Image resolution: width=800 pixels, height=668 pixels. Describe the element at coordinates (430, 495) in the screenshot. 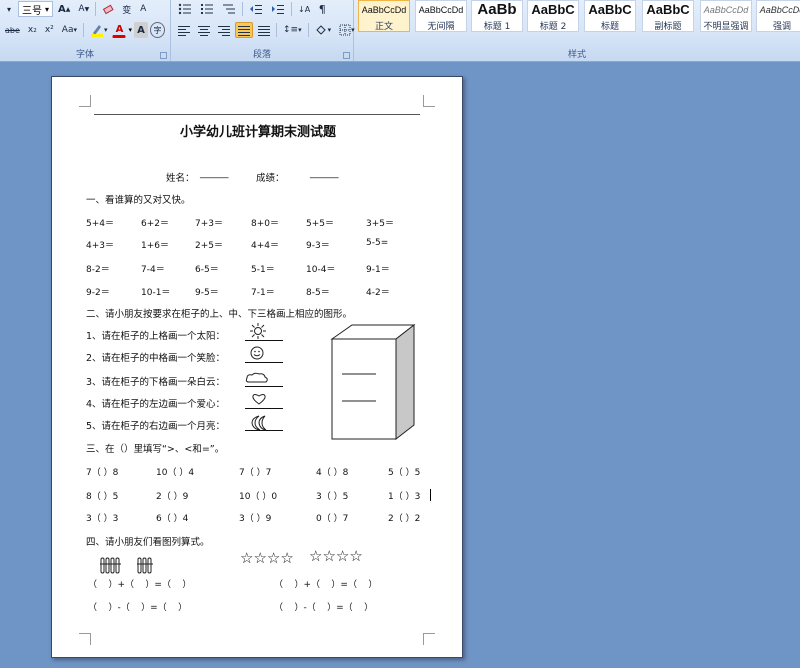

I see `text-cursor` at that location.